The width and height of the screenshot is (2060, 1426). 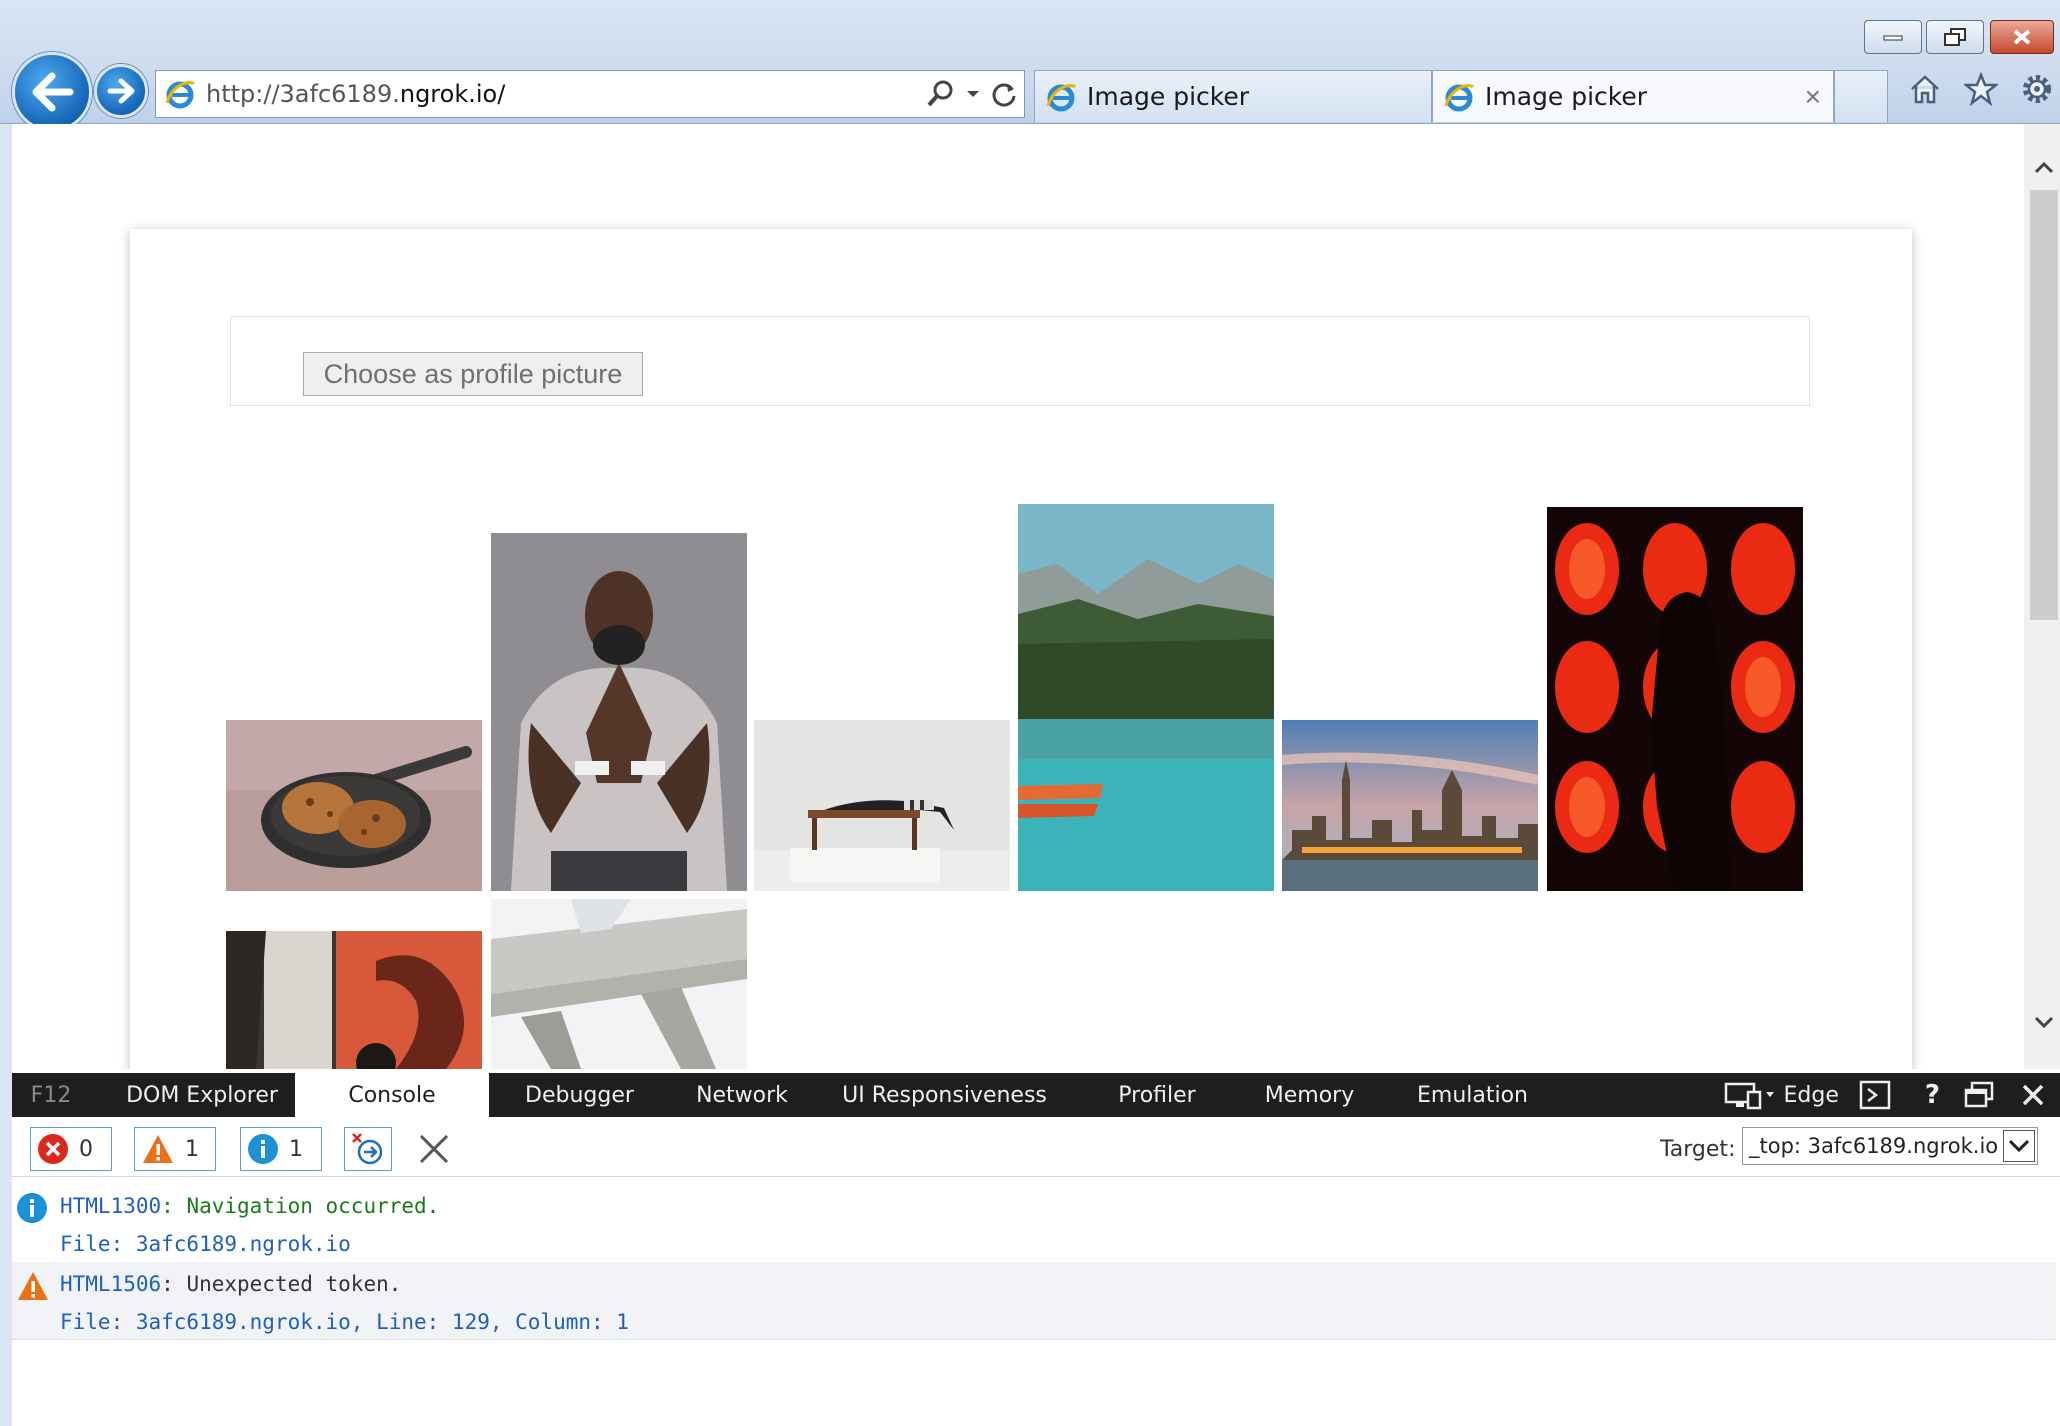 I want to click on target-dropdown-button, so click(x=2019, y=1146).